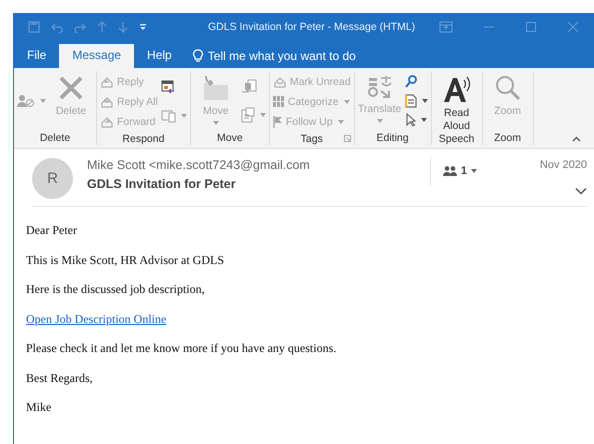 This screenshot has height=444, width=594. I want to click on lightbulb-icon, so click(197, 56).